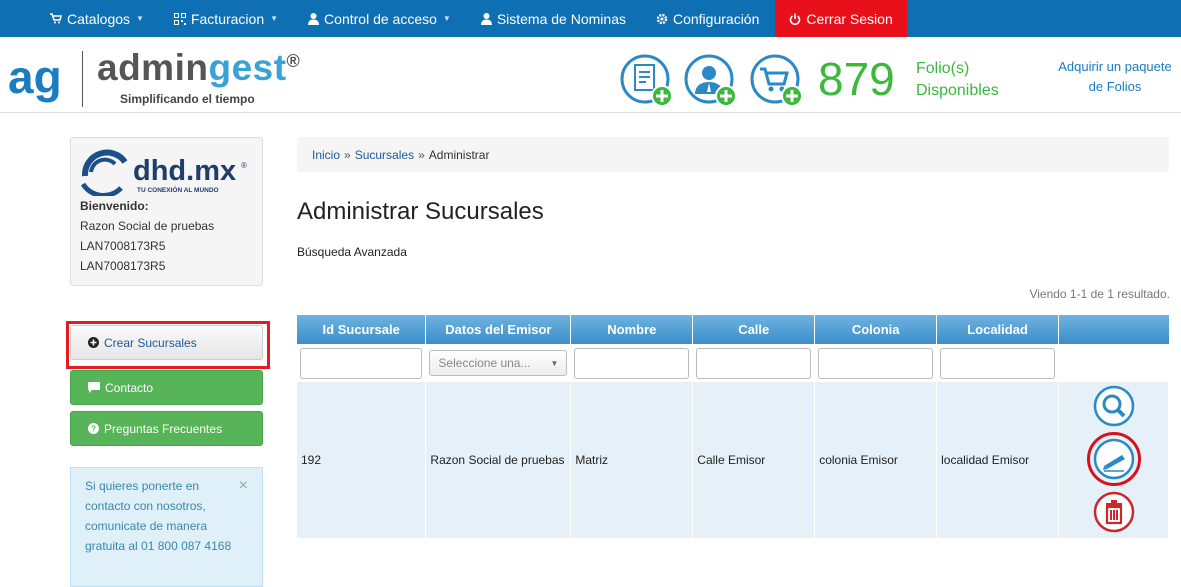  Describe the element at coordinates (326, 155) in the screenshot. I see `breadcrumb-inicio: Inicio` at that location.